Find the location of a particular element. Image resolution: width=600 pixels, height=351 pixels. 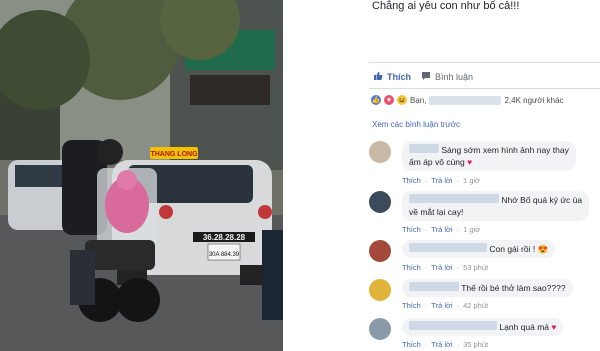

like-reaction-icon: 👍 is located at coordinates (376, 100).